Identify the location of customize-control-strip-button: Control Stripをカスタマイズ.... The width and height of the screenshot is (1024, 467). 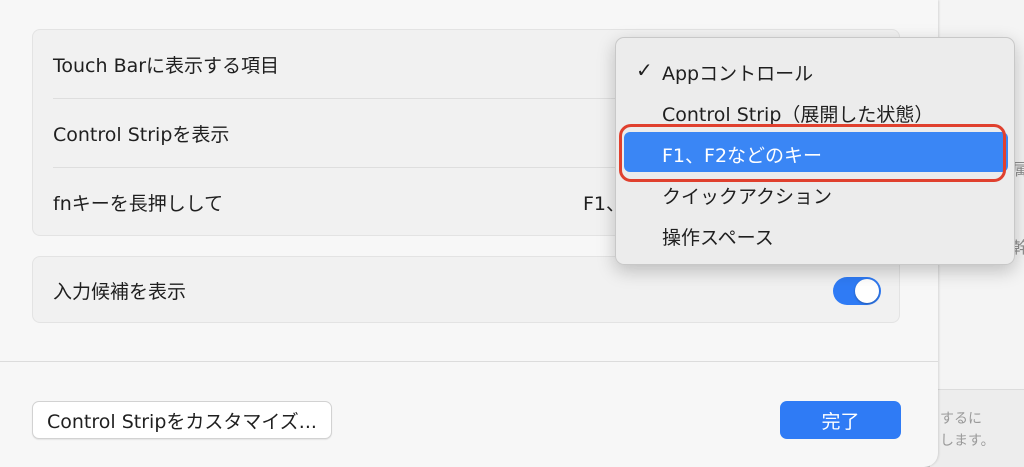
(182, 420).